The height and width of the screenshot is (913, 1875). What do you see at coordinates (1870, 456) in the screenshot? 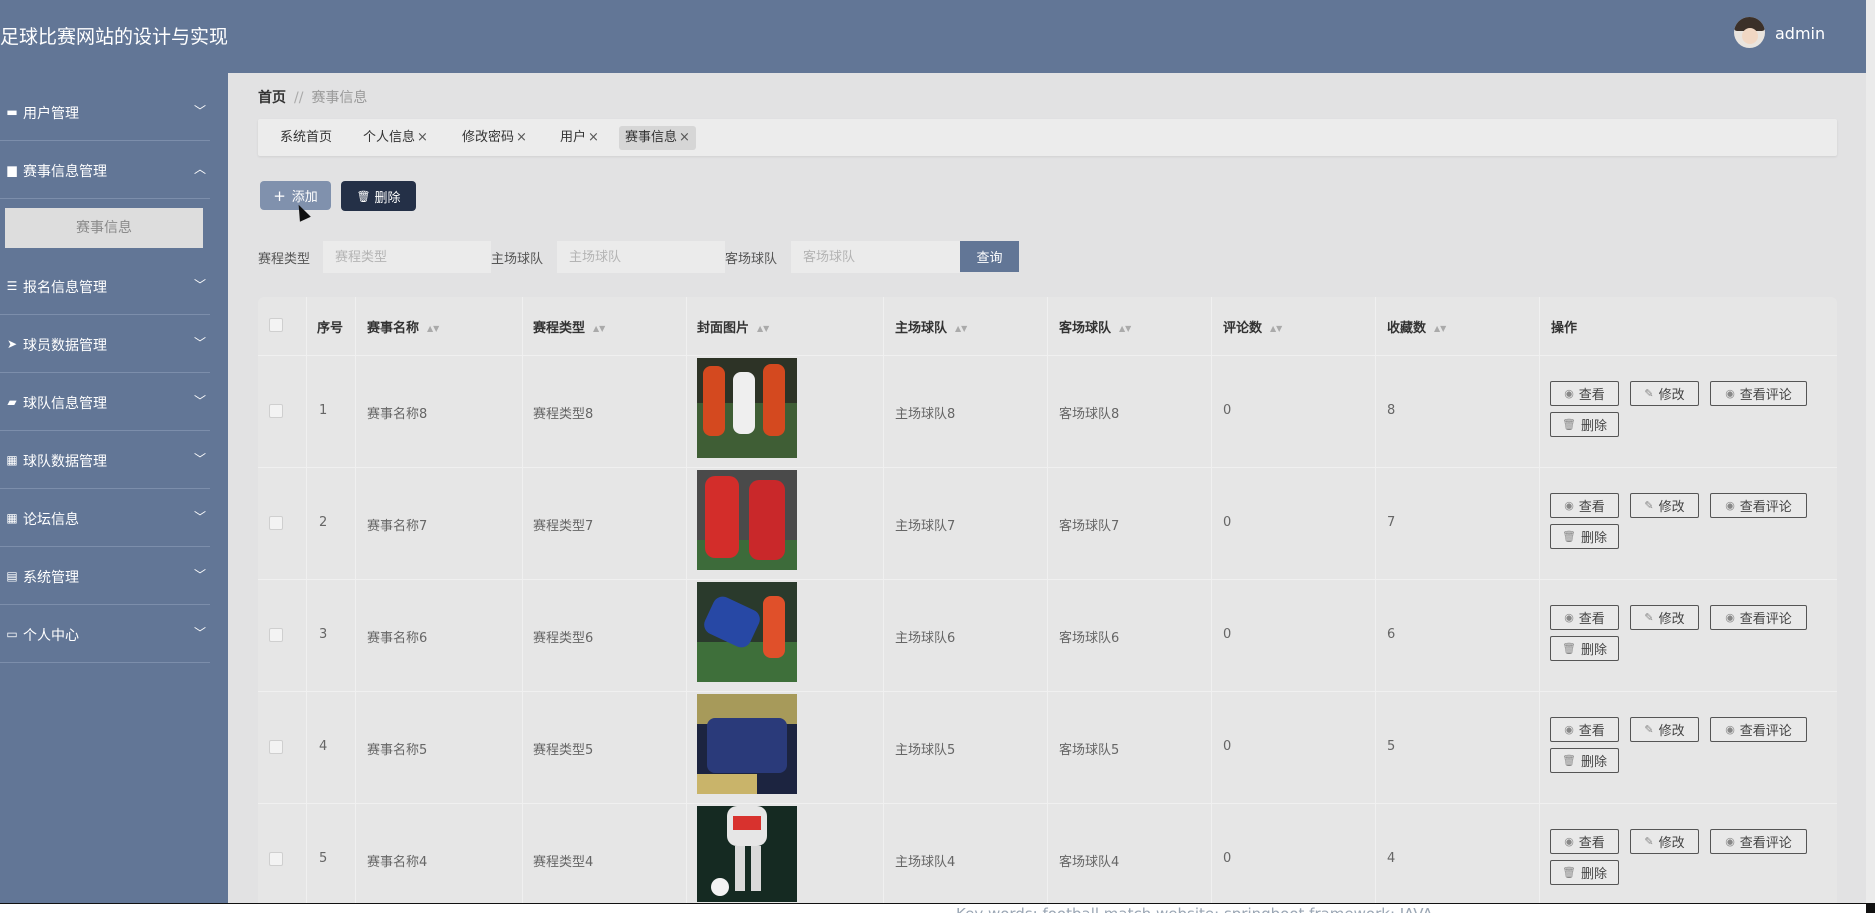
I see `page-scrollbar` at bounding box center [1870, 456].